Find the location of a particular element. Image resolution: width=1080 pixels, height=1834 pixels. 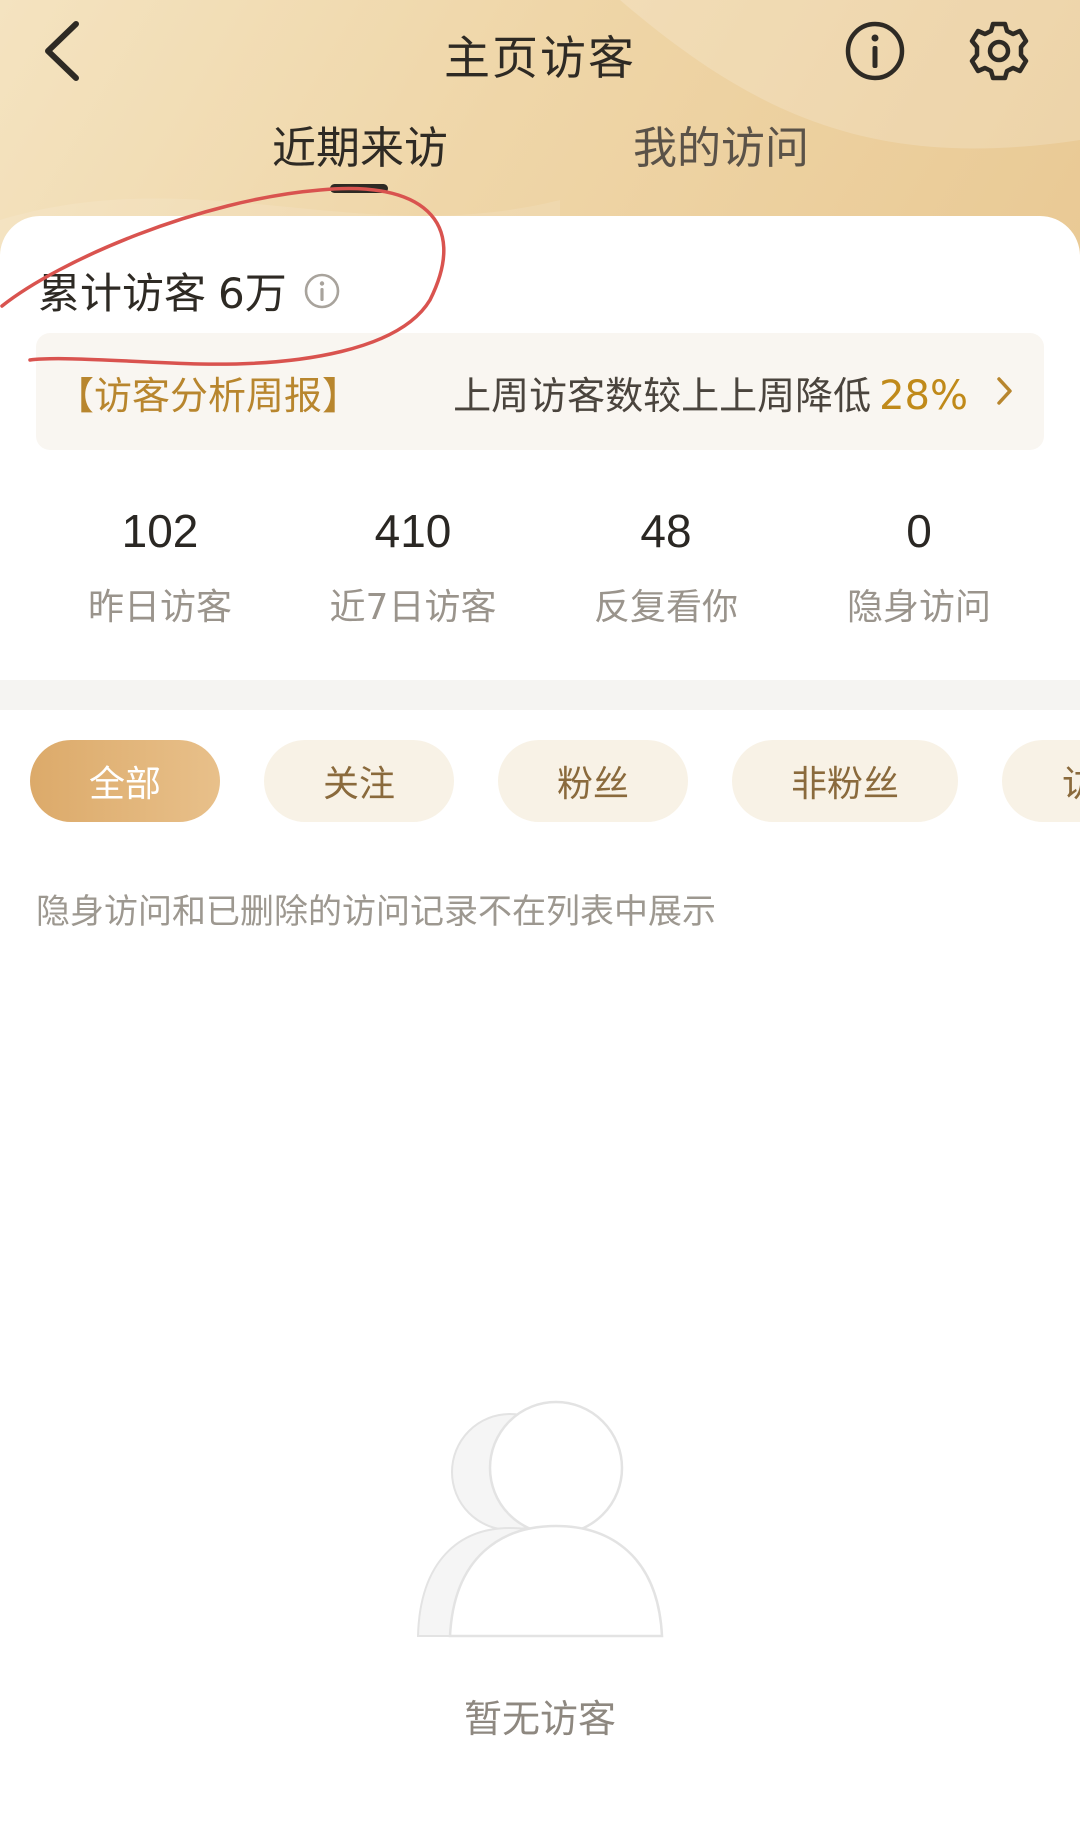

info-button is located at coordinates (875, 51).